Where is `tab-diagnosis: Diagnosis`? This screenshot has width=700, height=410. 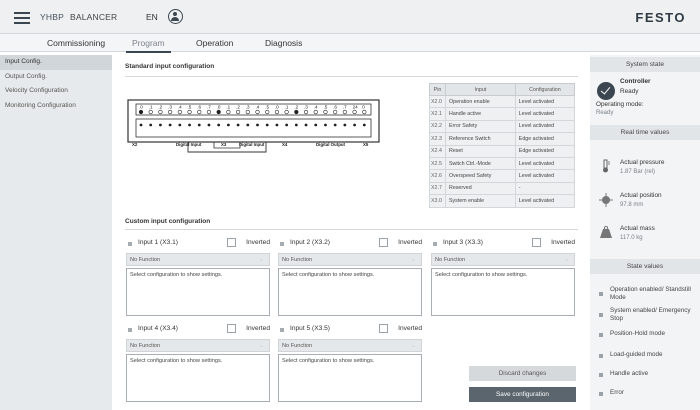
tab-diagnosis: Diagnosis is located at coordinates (283, 43).